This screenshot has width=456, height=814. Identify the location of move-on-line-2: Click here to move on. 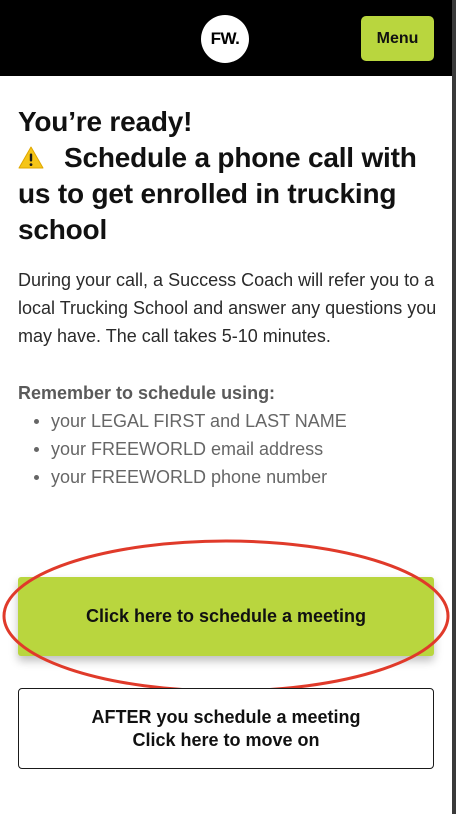
(226, 739).